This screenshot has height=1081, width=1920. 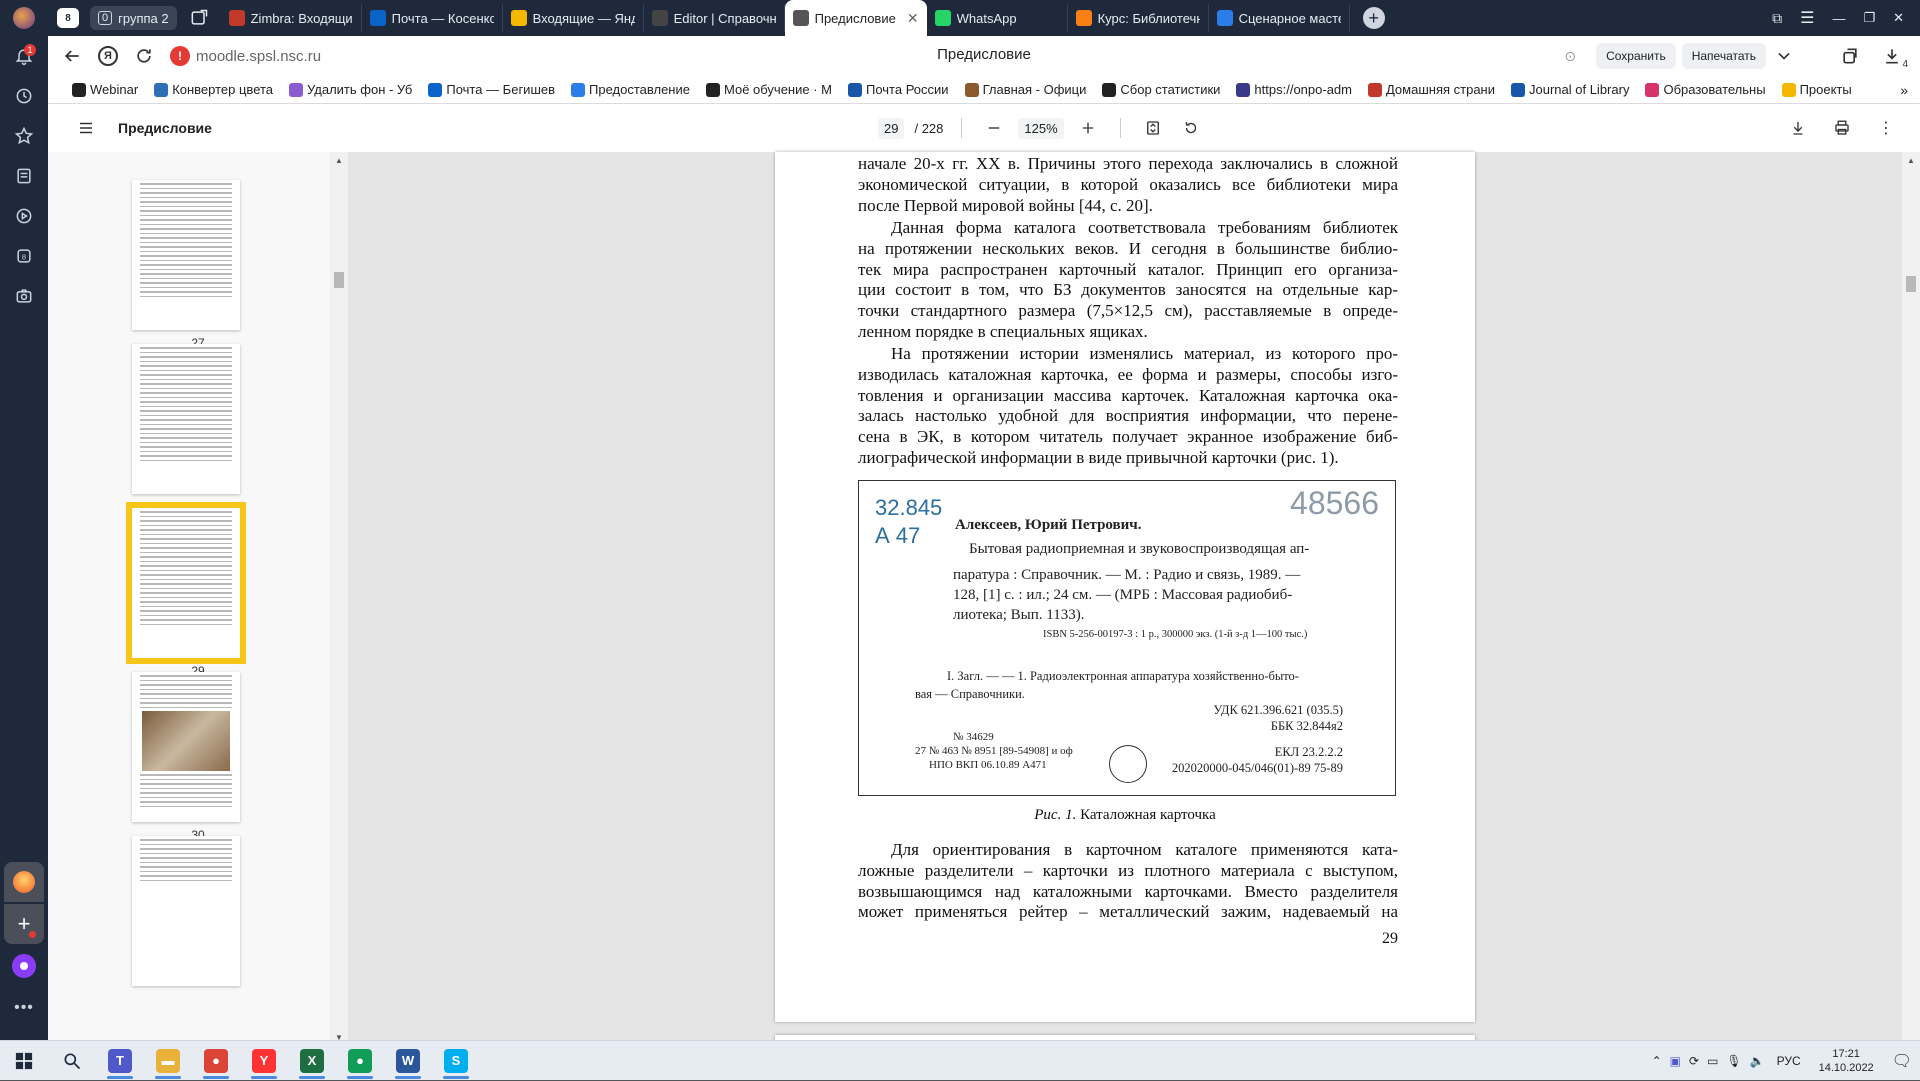 I want to click on tab-group: 0 группа 2, so click(x=133, y=18).